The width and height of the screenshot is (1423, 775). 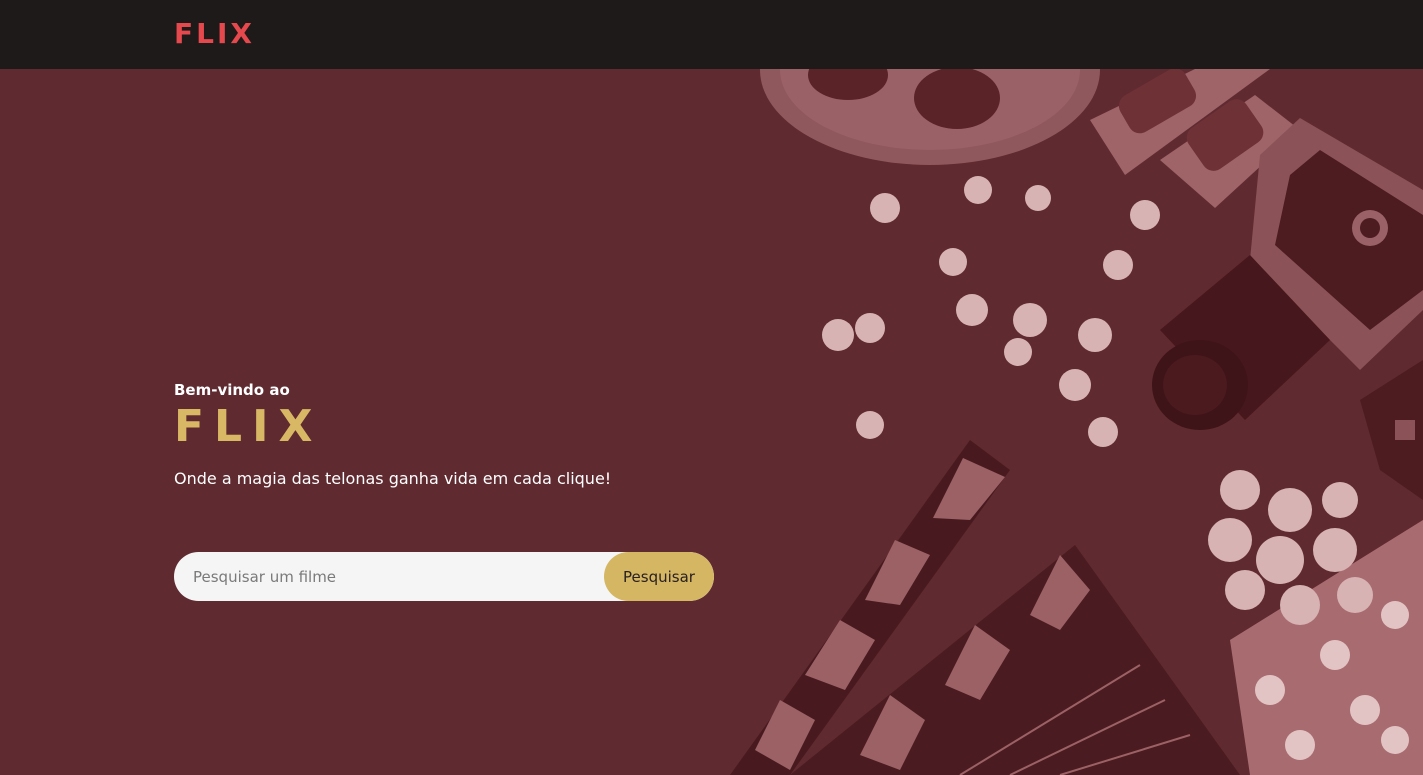 I want to click on welcome-text: Bem-vindo ao, so click(x=232, y=390).